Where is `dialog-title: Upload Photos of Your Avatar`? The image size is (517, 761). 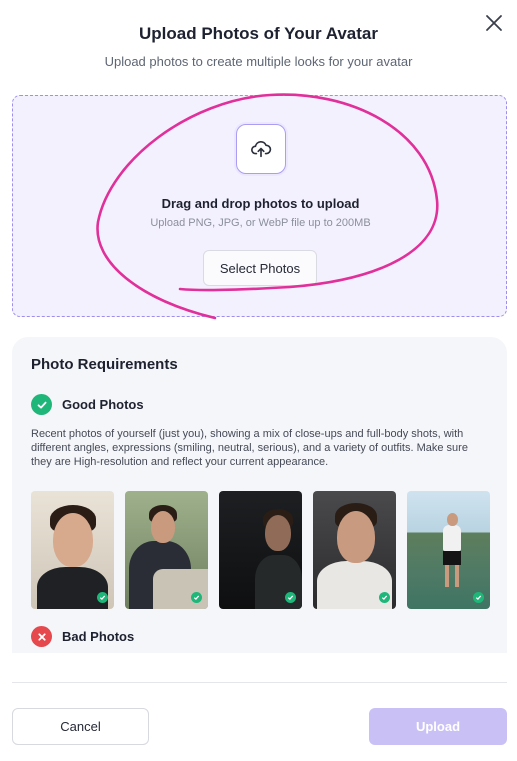 dialog-title: Upload Photos of Your Avatar is located at coordinates (258, 33).